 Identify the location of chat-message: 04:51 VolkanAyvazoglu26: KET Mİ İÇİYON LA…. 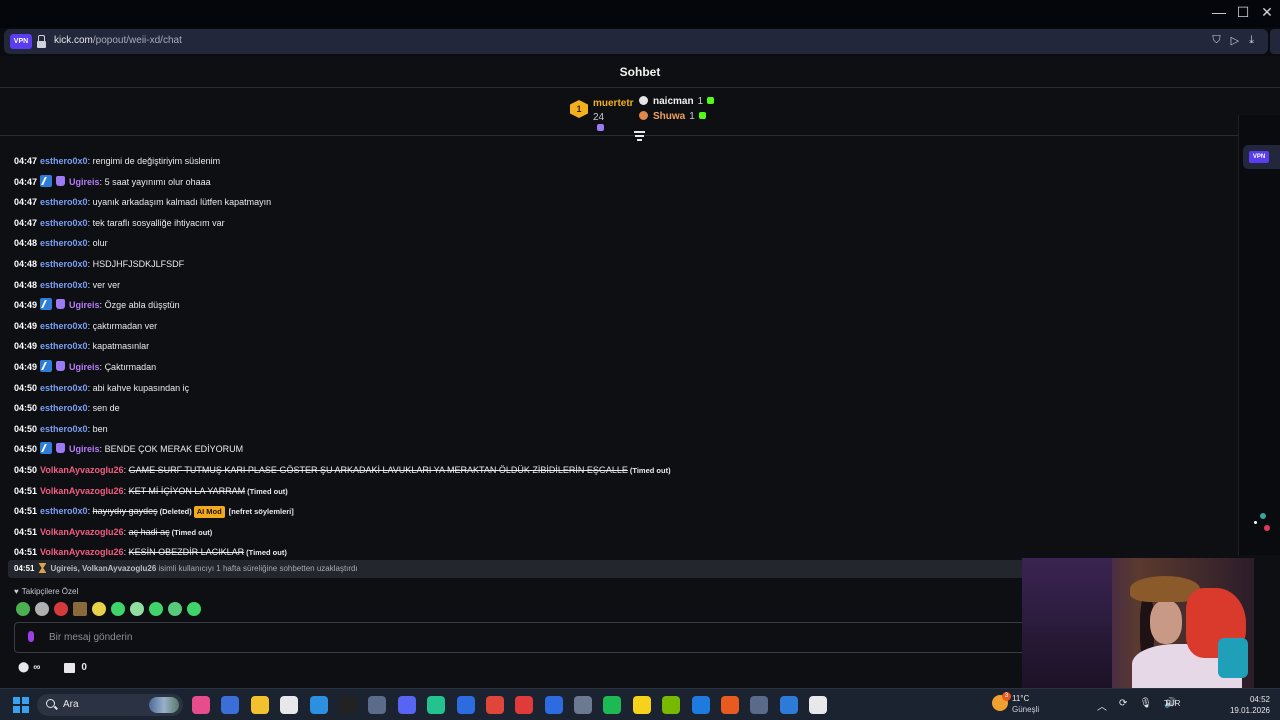
(514, 491).